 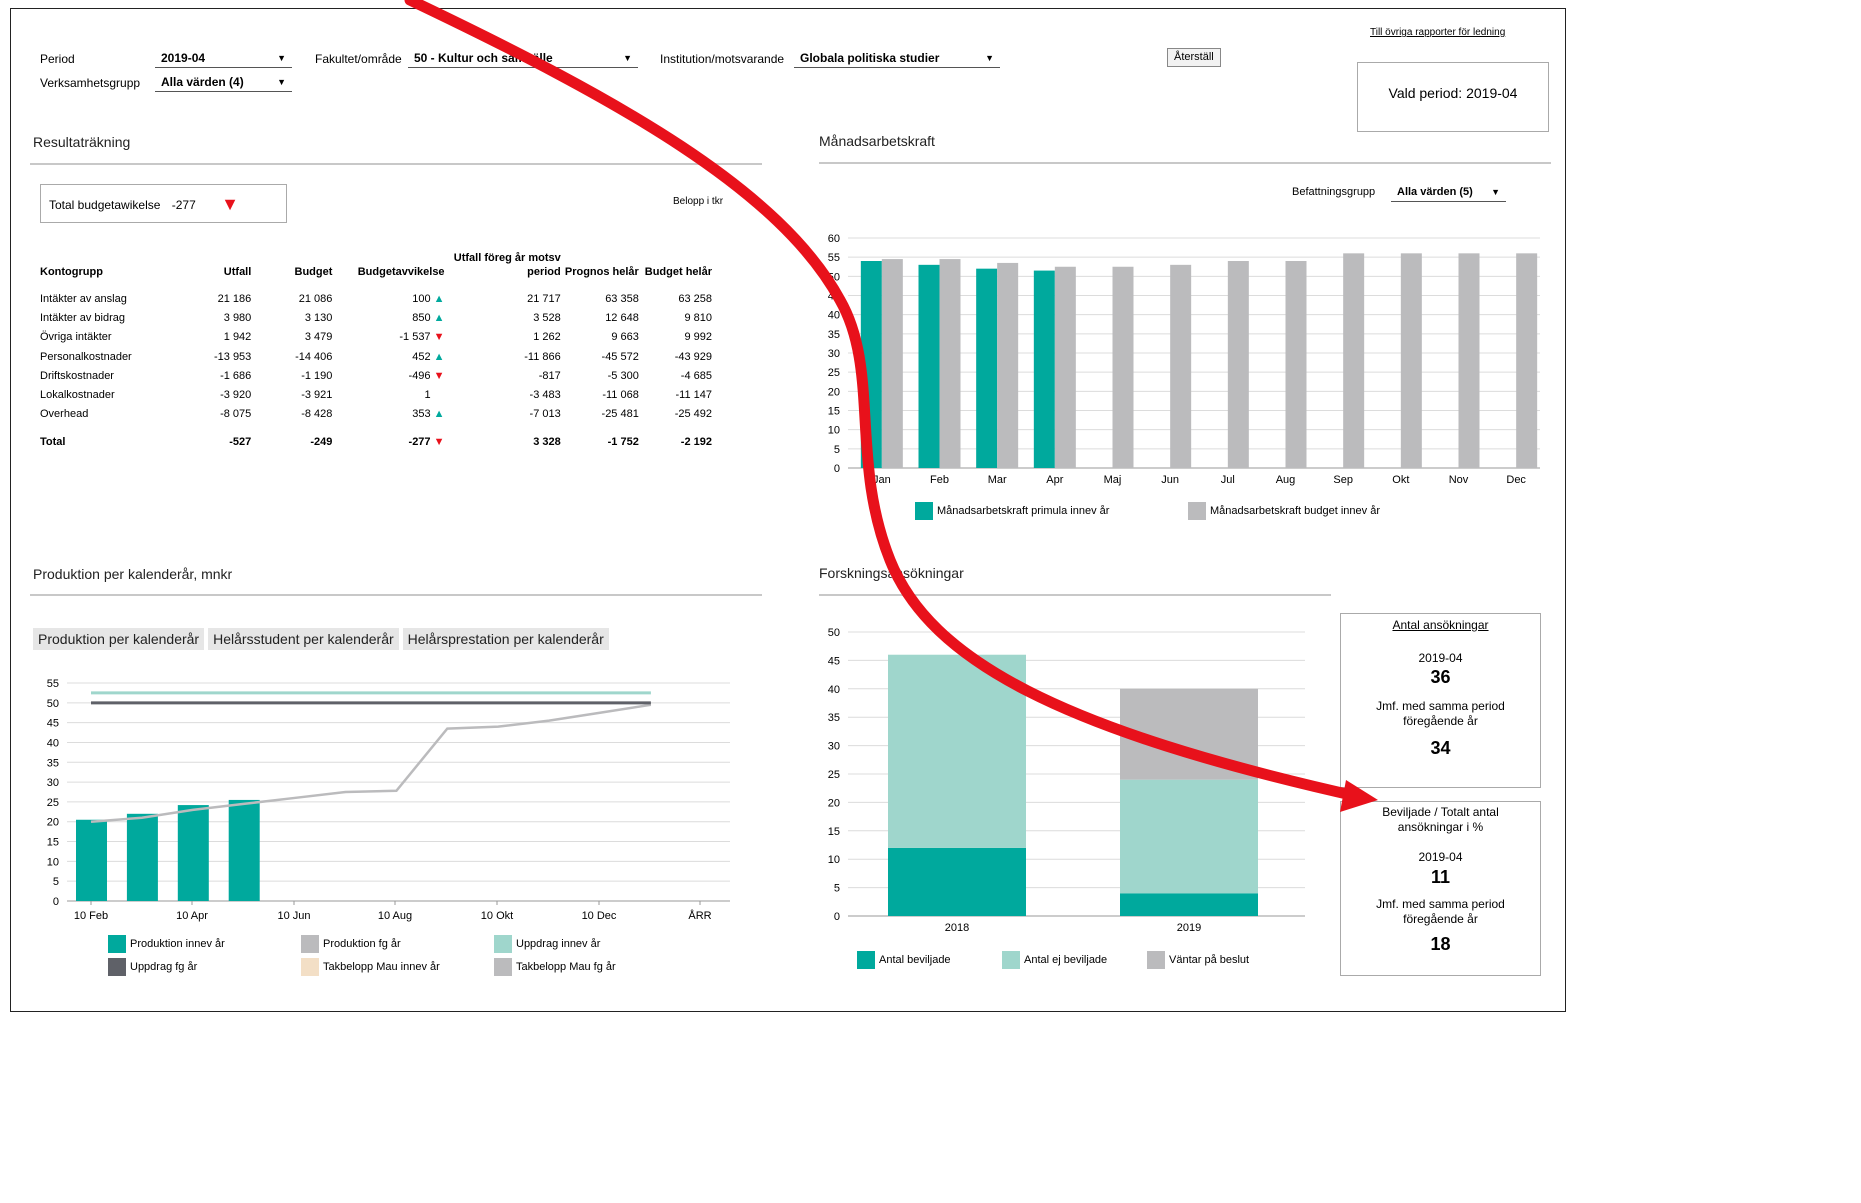 What do you see at coordinates (215, 414) in the screenshot?
I see `utfall-cell: -8 075` at bounding box center [215, 414].